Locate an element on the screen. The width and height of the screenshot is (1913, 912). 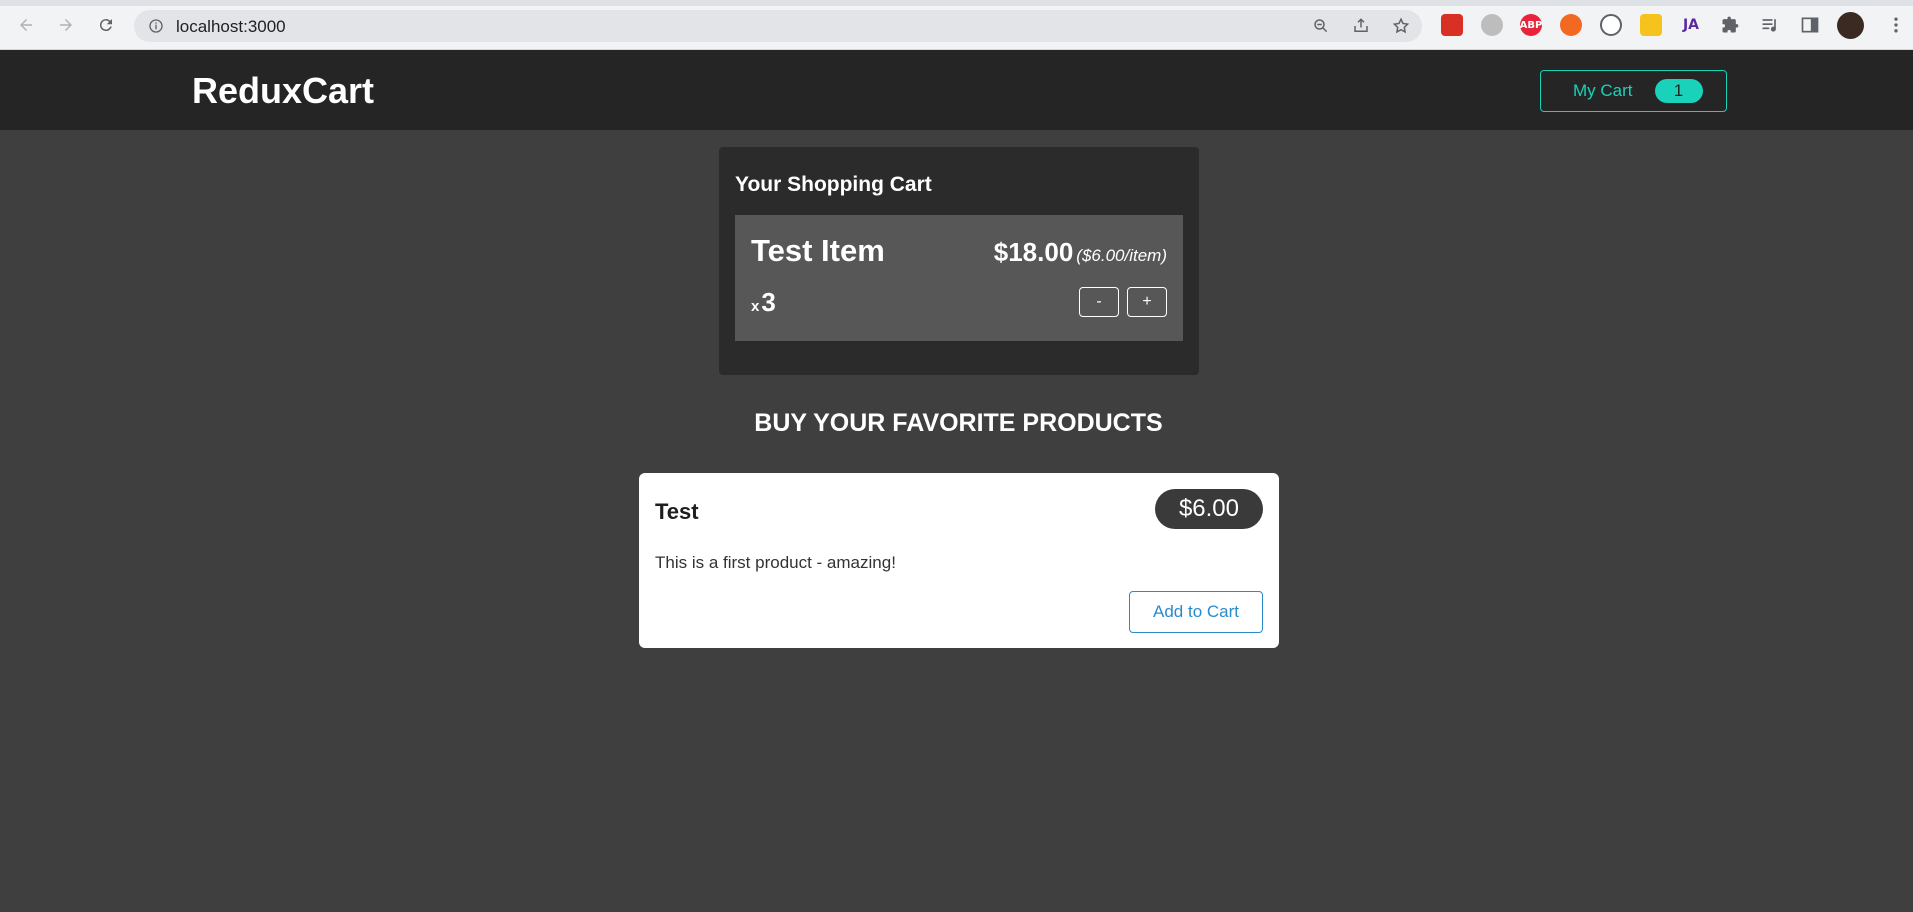
cart-item-quantity: x3 is located at coordinates (763, 302).